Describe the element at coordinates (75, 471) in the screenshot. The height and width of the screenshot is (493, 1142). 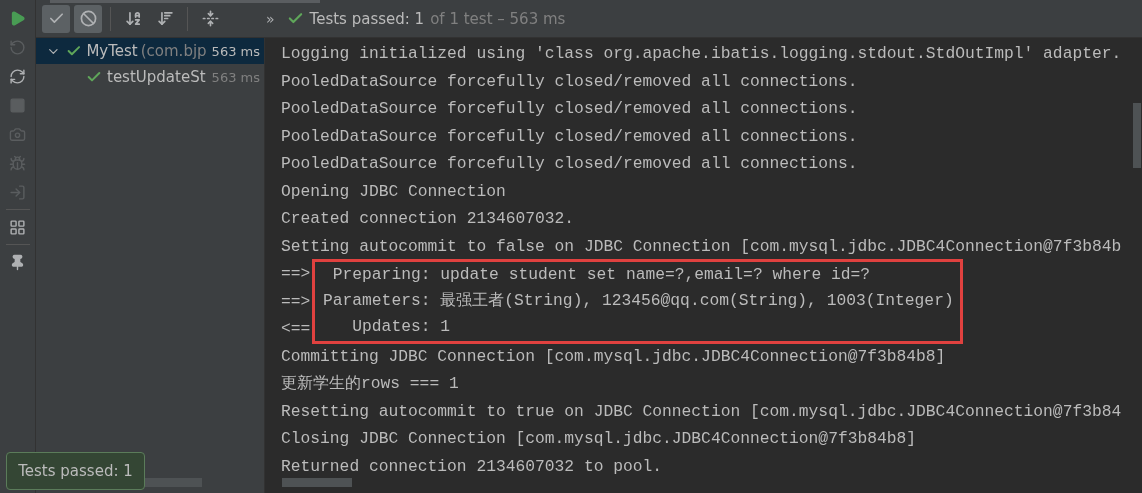
I see `notification-toast: Tests passed: 1` at that location.